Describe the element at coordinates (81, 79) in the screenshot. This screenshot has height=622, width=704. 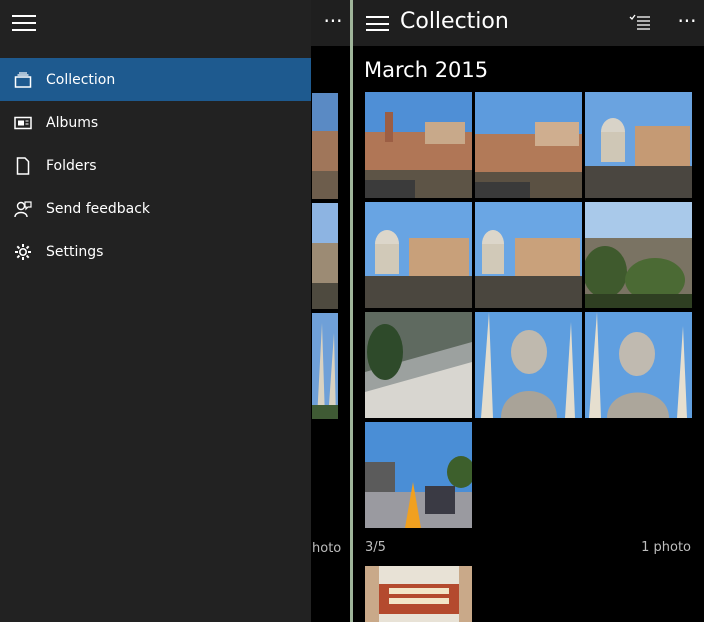
I see `nav-item-label: Collection` at that location.